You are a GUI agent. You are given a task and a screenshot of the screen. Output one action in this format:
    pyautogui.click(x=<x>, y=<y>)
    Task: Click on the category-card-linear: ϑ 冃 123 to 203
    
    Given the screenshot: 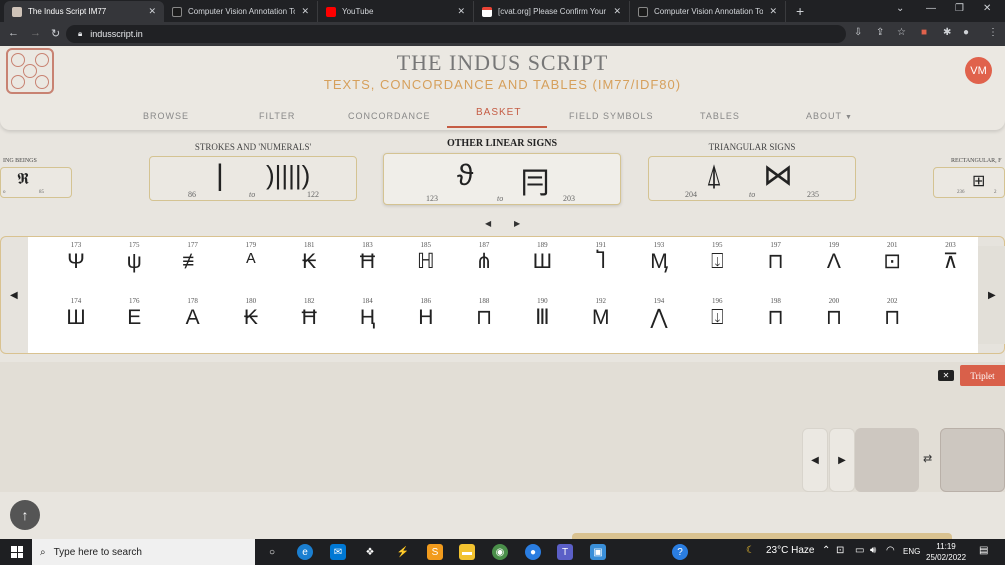 What is the action you would take?
    pyautogui.click(x=502, y=179)
    